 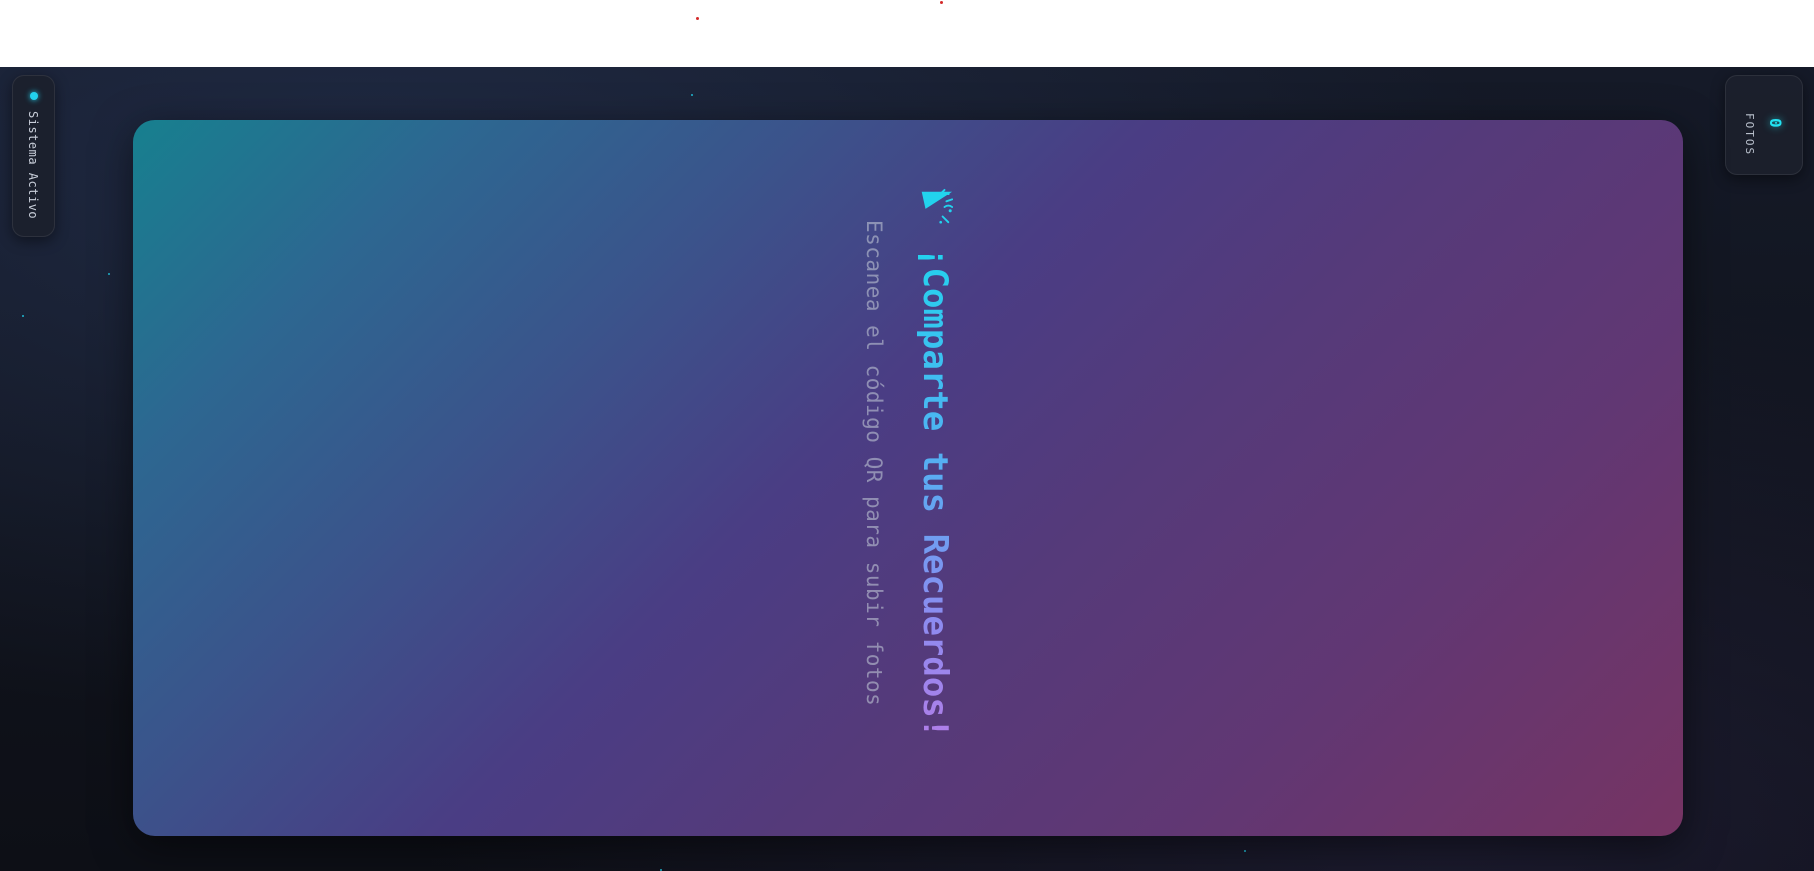 What do you see at coordinates (937, 206) in the screenshot?
I see `party-popper-icon` at bounding box center [937, 206].